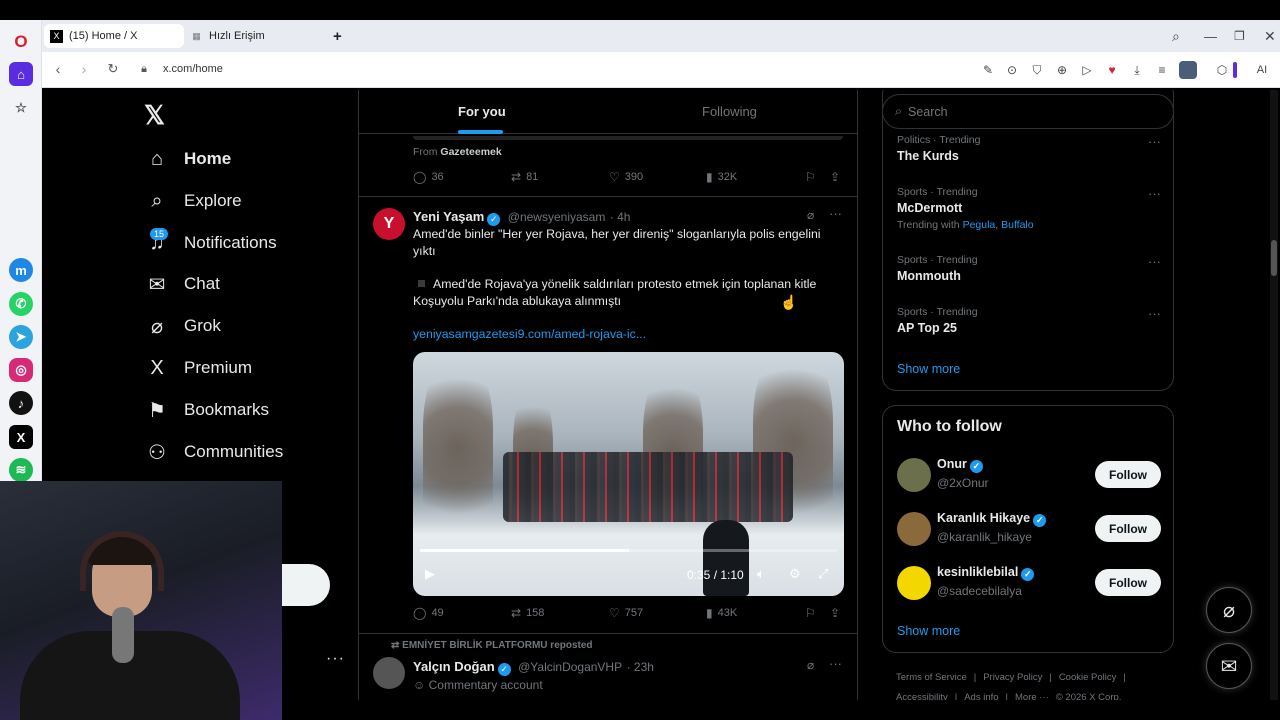  I want to click on trend-item: Politics · Trending The Kurds ···, so click(1029, 148).